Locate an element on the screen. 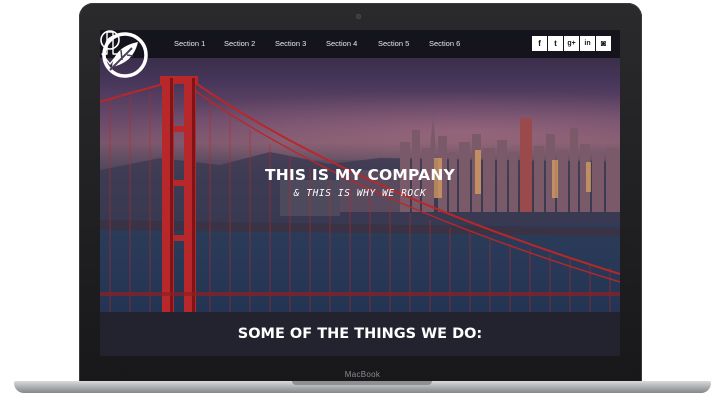 This screenshot has height=406, width=725. down-arrow-icon is located at coordinates (110, 48).